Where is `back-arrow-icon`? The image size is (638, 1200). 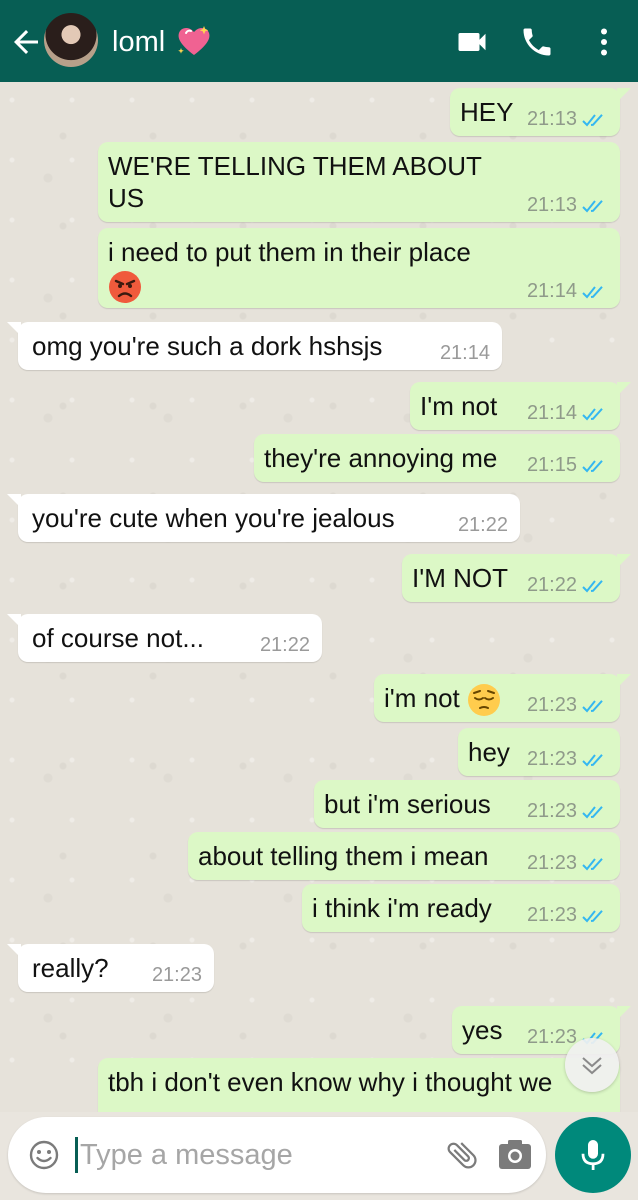 back-arrow-icon is located at coordinates (26, 42).